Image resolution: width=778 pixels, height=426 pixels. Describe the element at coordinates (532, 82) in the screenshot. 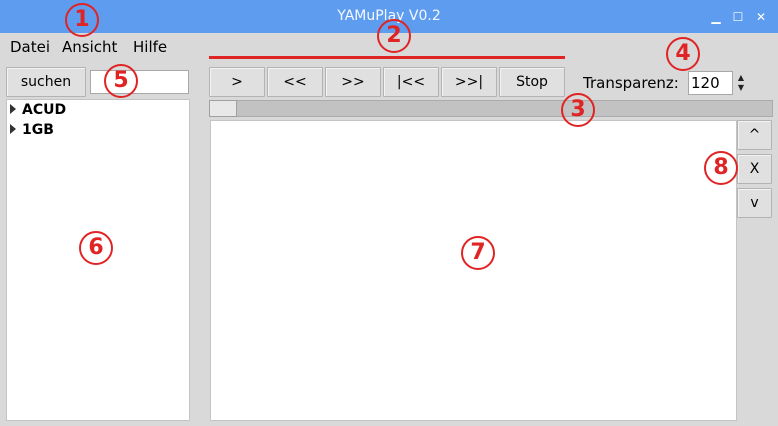

I see `stop-button: Stop` at that location.